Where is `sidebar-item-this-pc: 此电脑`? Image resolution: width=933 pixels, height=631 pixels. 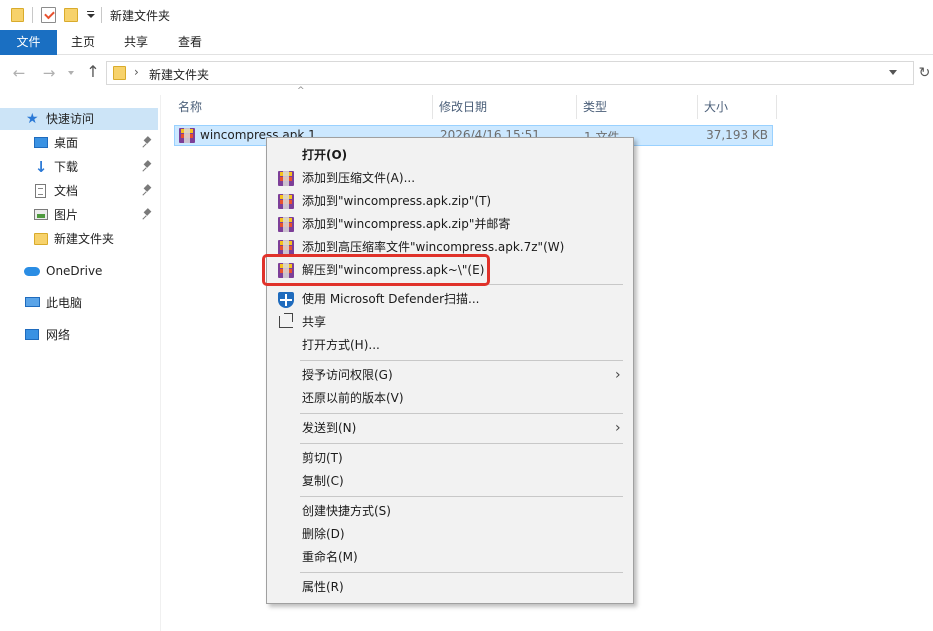 sidebar-item-this-pc: 此电脑 is located at coordinates (79, 303).